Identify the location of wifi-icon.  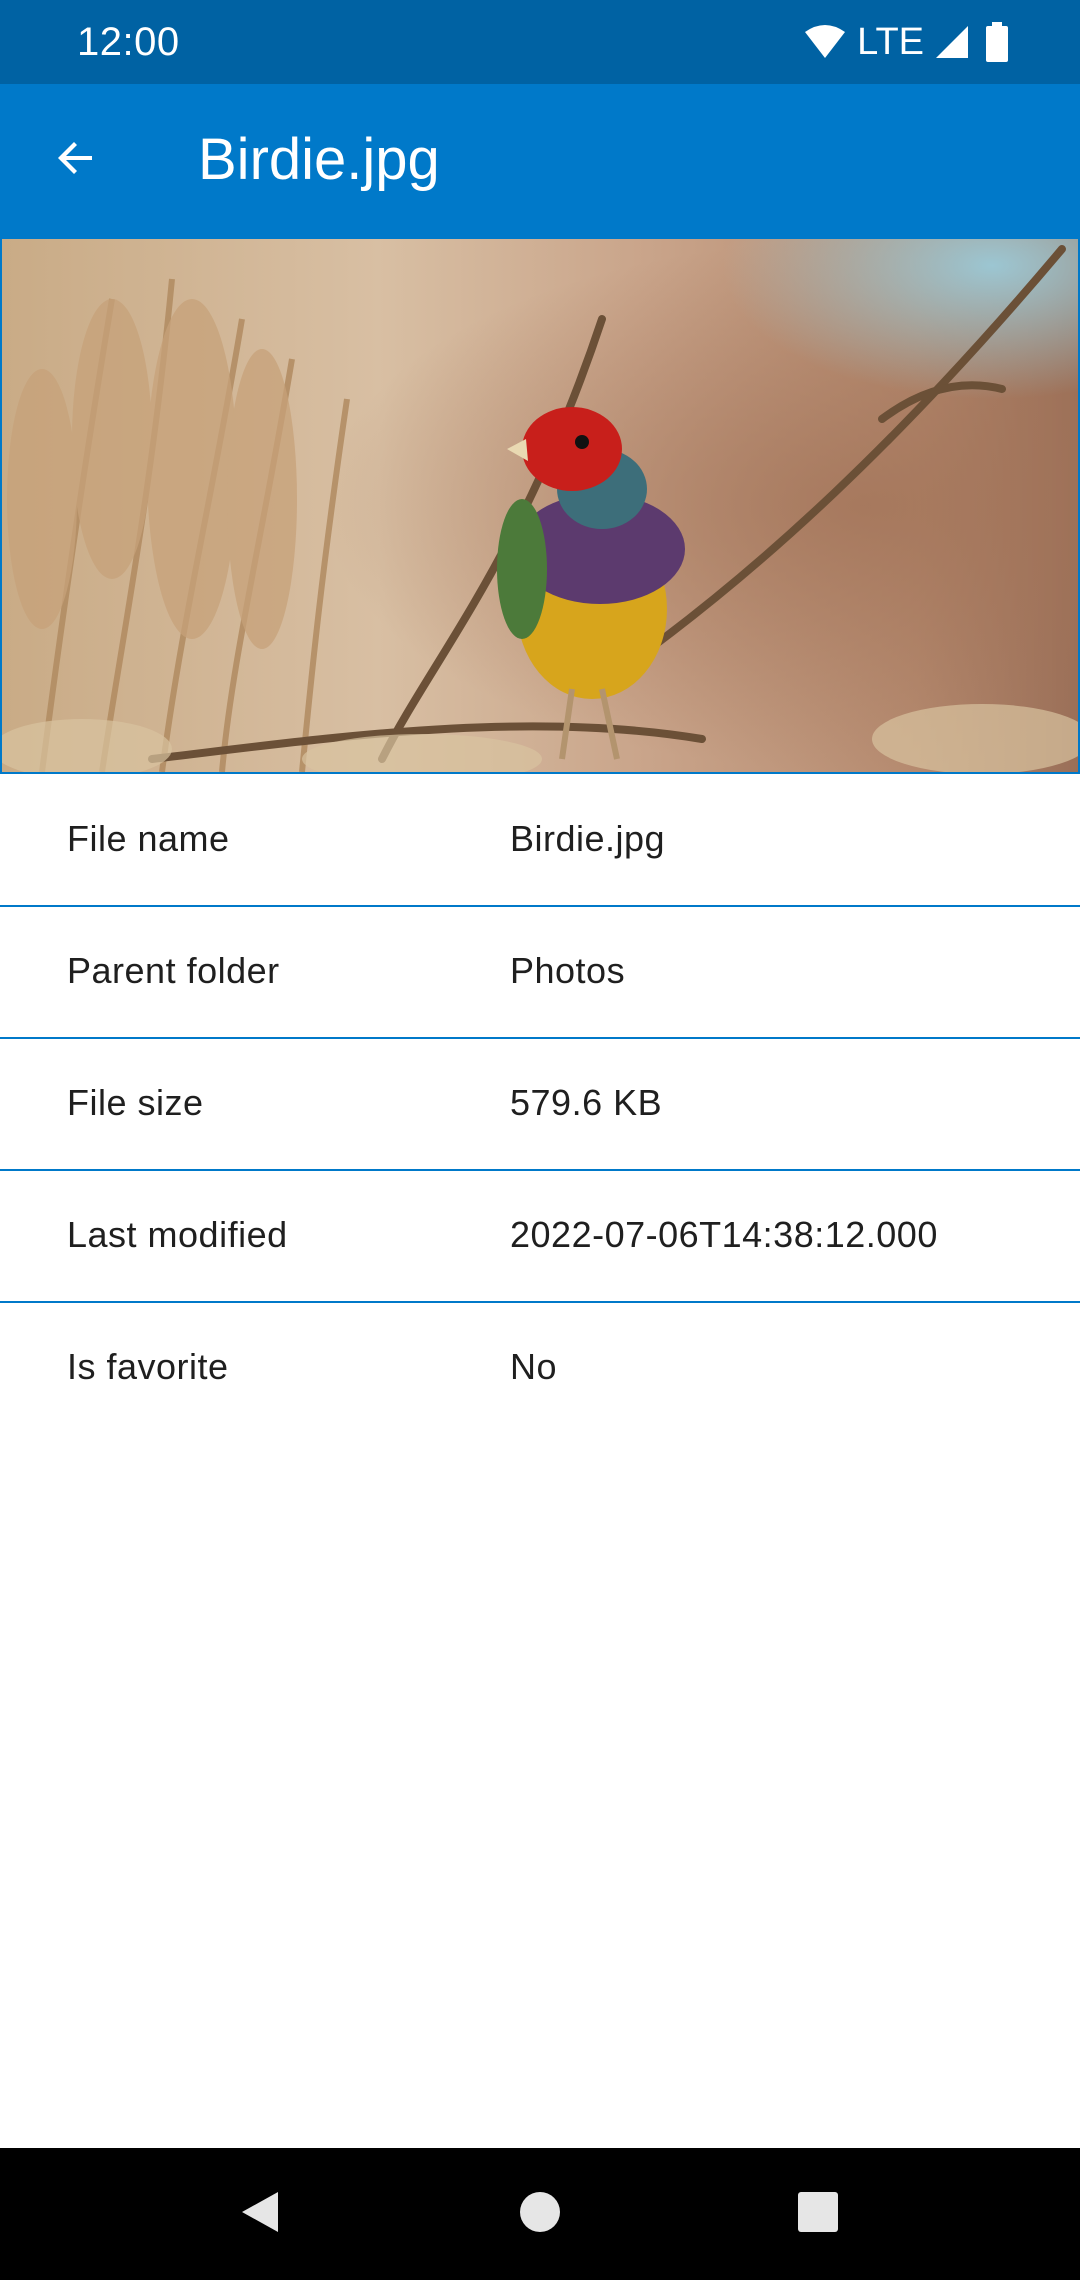
(825, 42).